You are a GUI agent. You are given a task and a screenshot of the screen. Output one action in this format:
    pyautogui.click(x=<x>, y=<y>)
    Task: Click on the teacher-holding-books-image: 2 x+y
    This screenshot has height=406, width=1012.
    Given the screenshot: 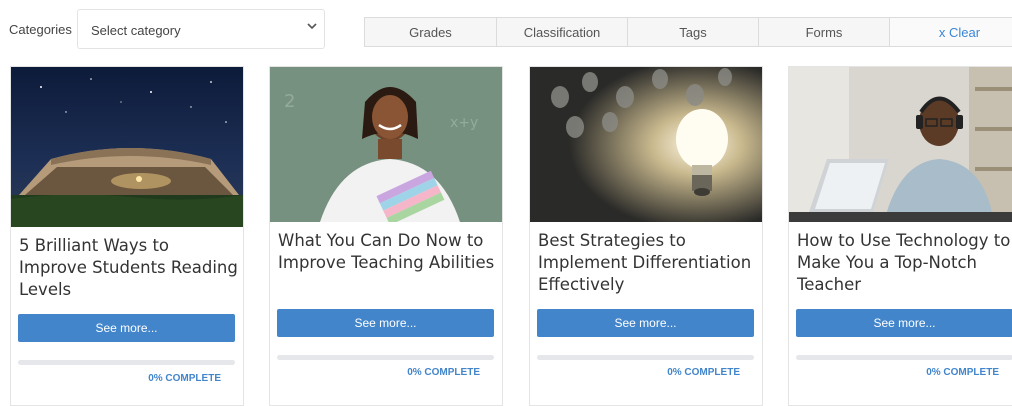 What is the action you would take?
    pyautogui.click(x=386, y=144)
    